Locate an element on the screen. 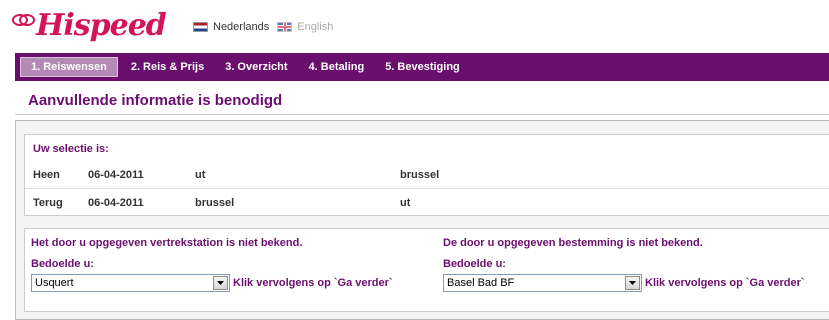 The width and height of the screenshot is (829, 320). uk-flag-icon is located at coordinates (285, 27).